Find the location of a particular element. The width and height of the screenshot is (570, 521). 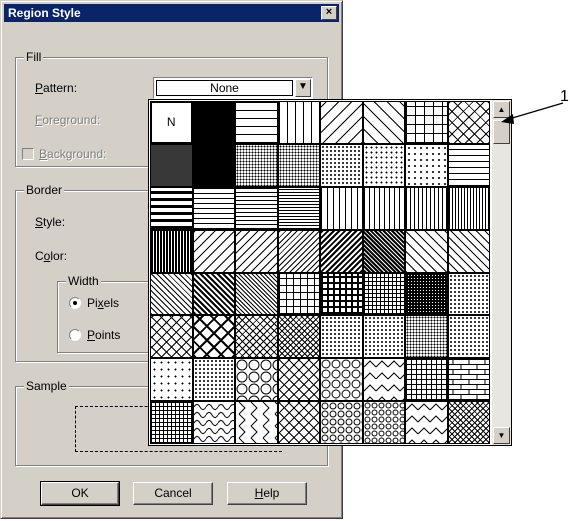

pattern-swatch-diag-up-heavy is located at coordinates (341, 251).